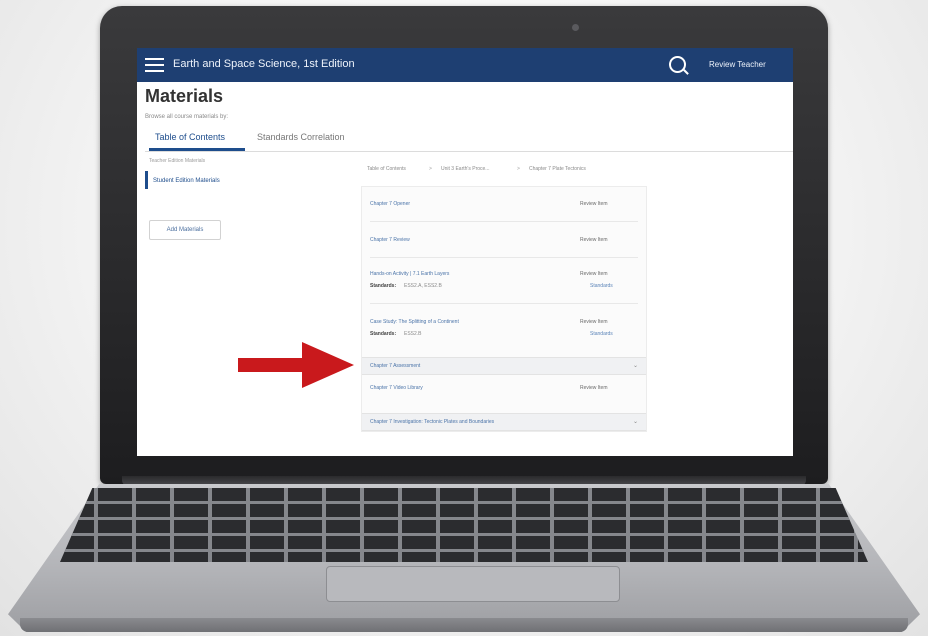 The height and width of the screenshot is (636, 928). What do you see at coordinates (737, 64) in the screenshot?
I see `user-menu: Review Teacher` at bounding box center [737, 64].